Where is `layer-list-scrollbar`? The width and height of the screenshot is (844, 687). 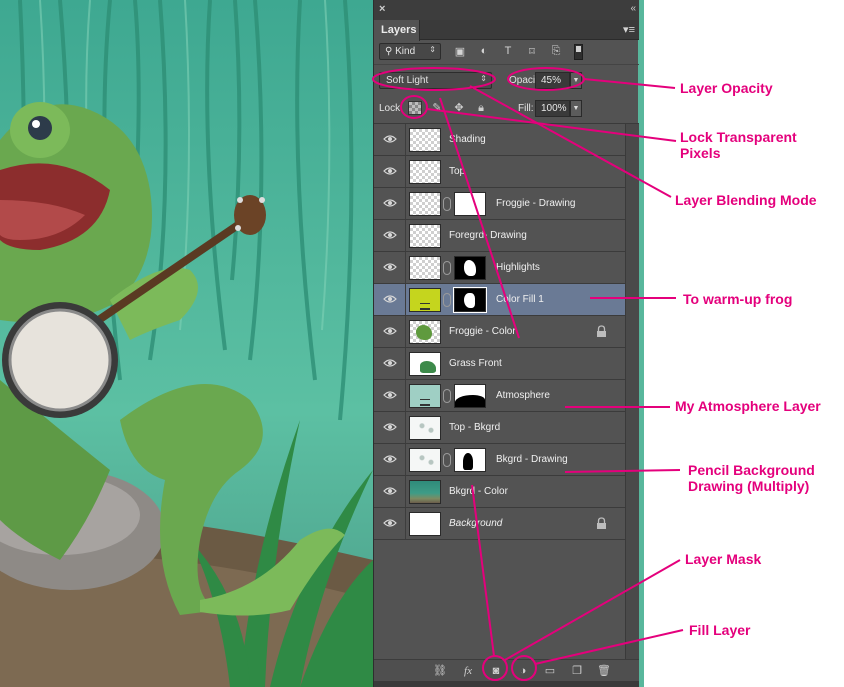 layer-list-scrollbar is located at coordinates (632, 391).